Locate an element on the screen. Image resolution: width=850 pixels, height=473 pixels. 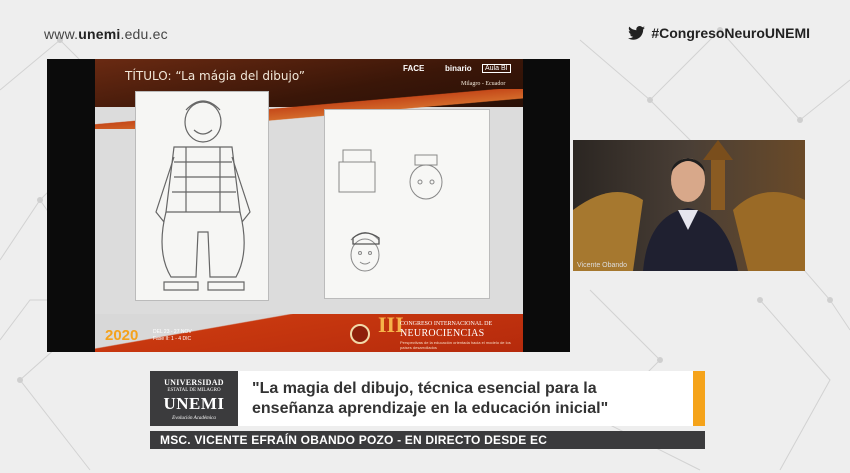
webcam-feed is located at coordinates (689, 205).